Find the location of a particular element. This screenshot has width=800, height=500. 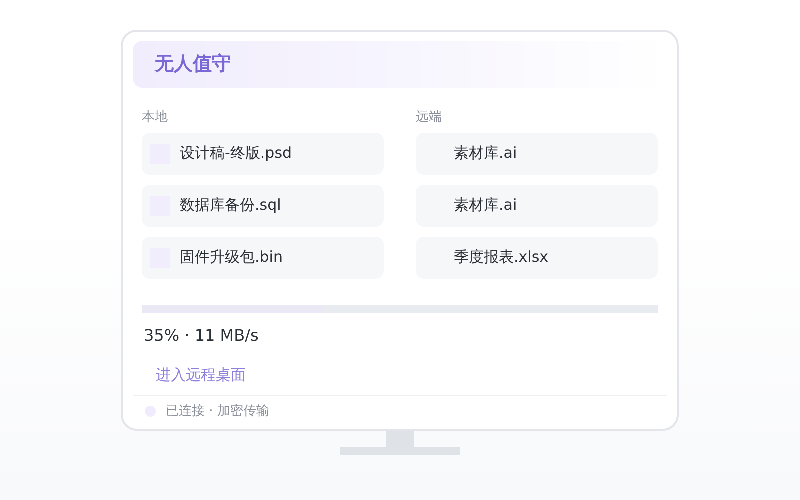

file-row: 固件升级包.bin is located at coordinates (263, 257).